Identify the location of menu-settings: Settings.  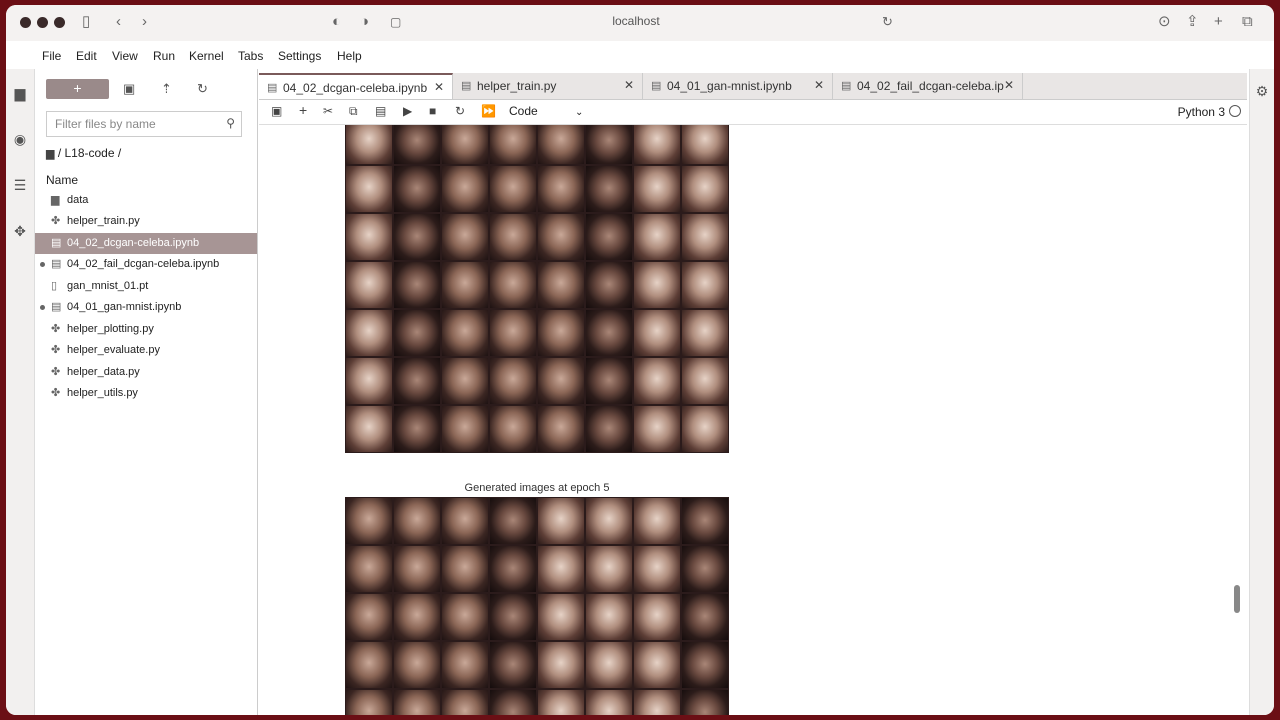
(299, 56).